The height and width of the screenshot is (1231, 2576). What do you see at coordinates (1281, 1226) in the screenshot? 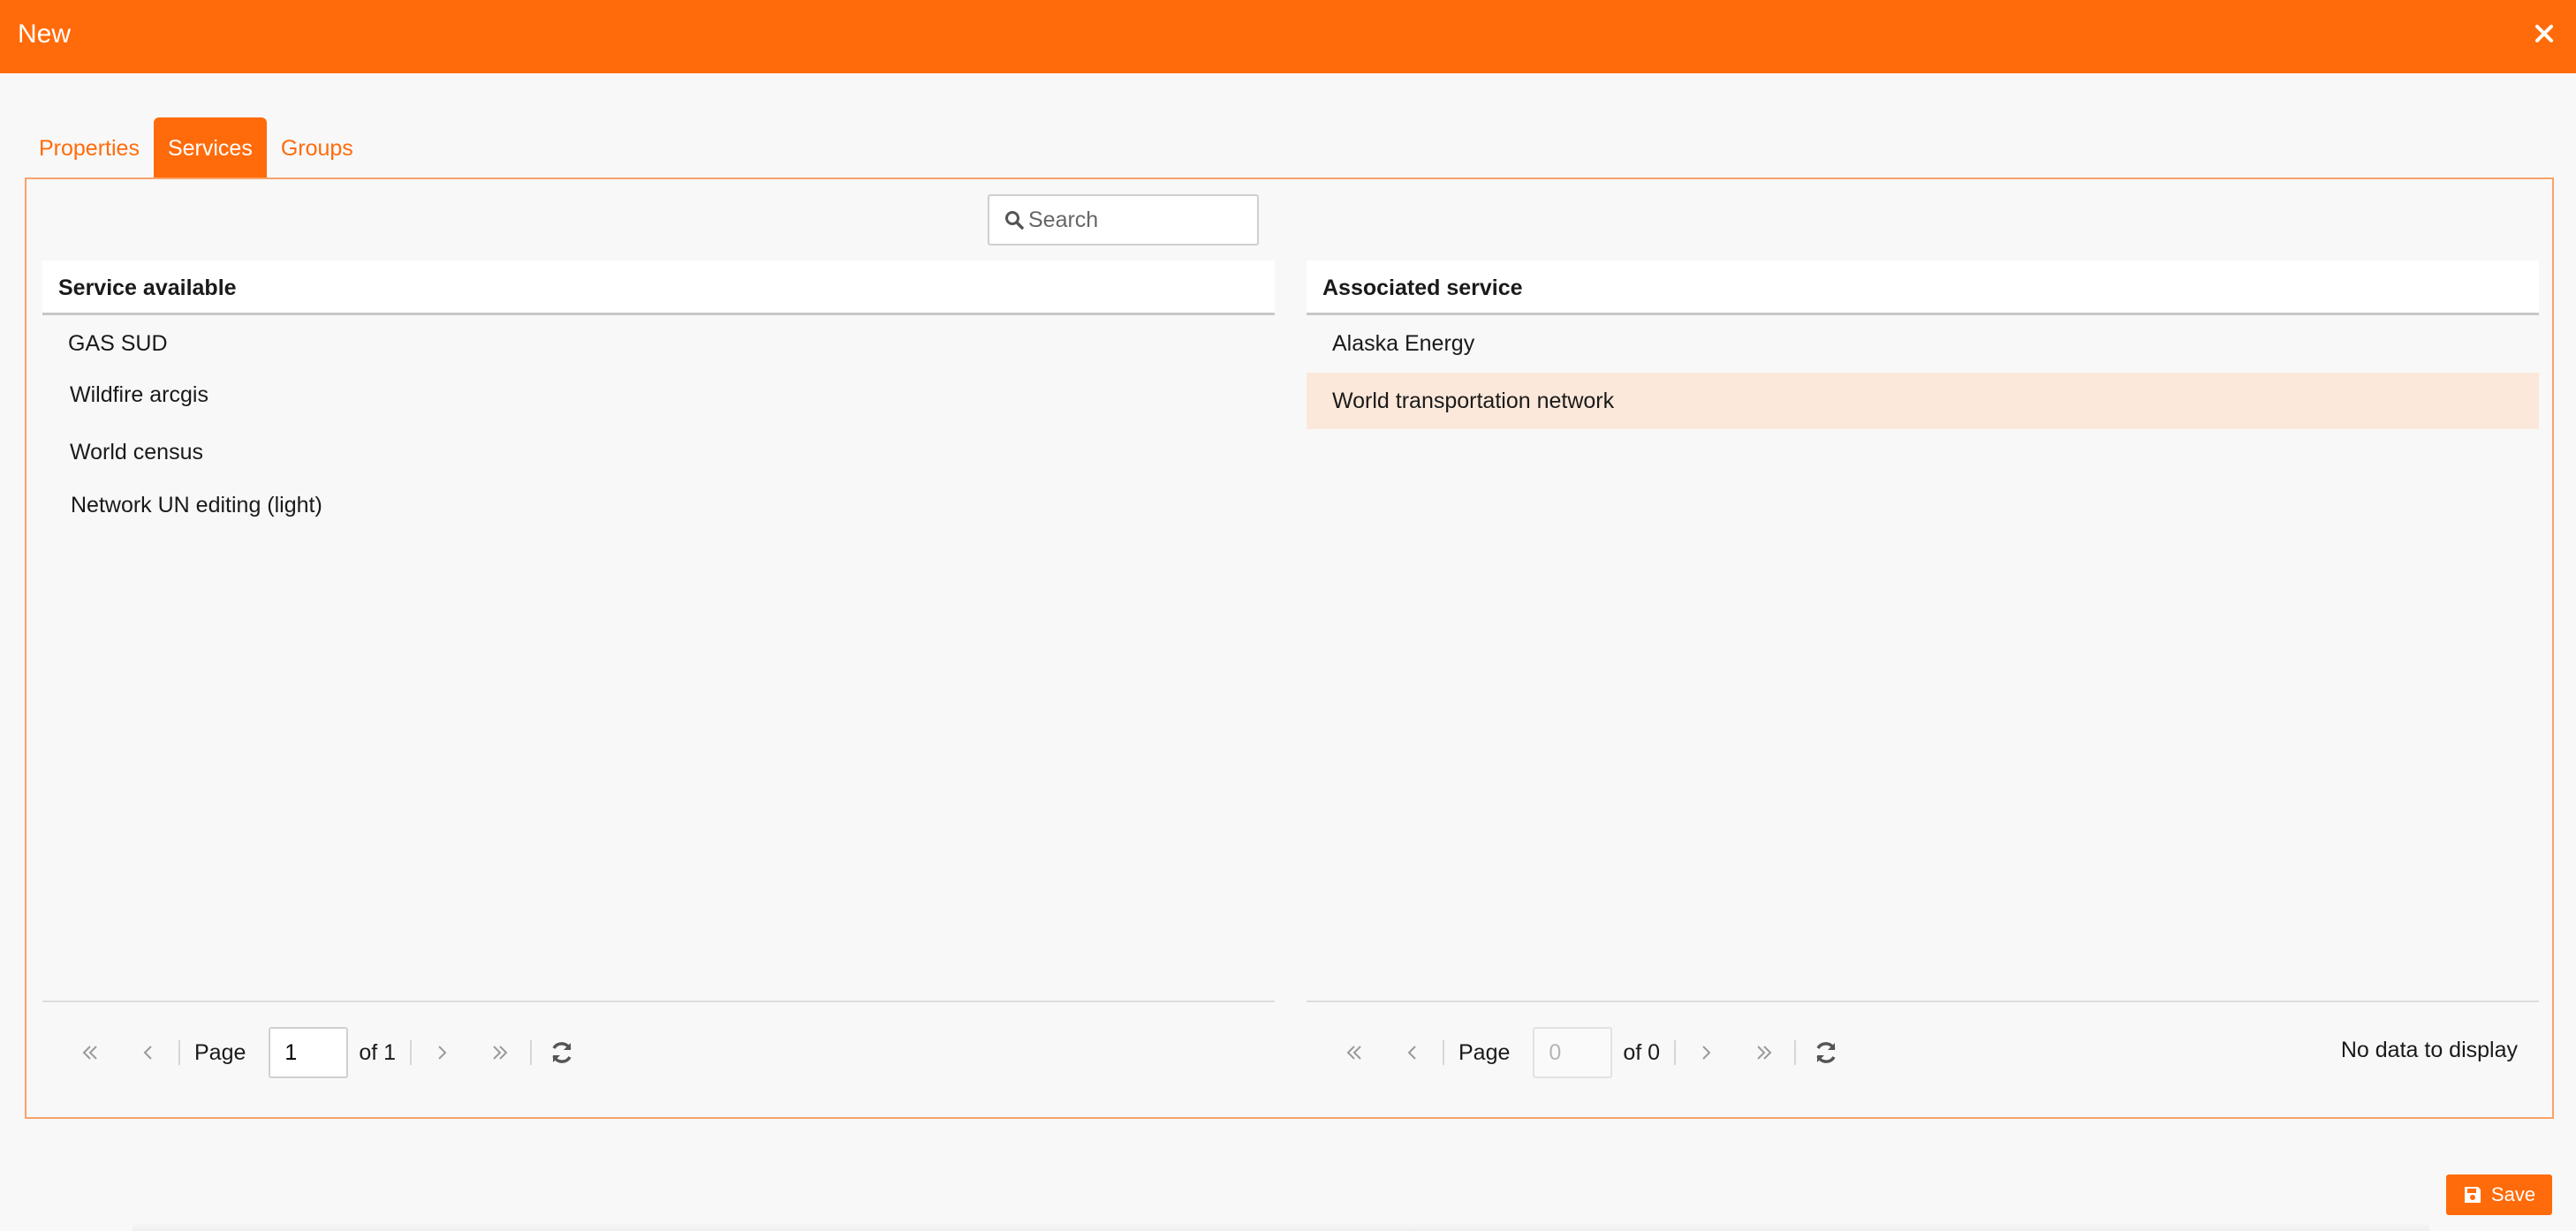
I see `bottom-shadow` at bounding box center [1281, 1226].